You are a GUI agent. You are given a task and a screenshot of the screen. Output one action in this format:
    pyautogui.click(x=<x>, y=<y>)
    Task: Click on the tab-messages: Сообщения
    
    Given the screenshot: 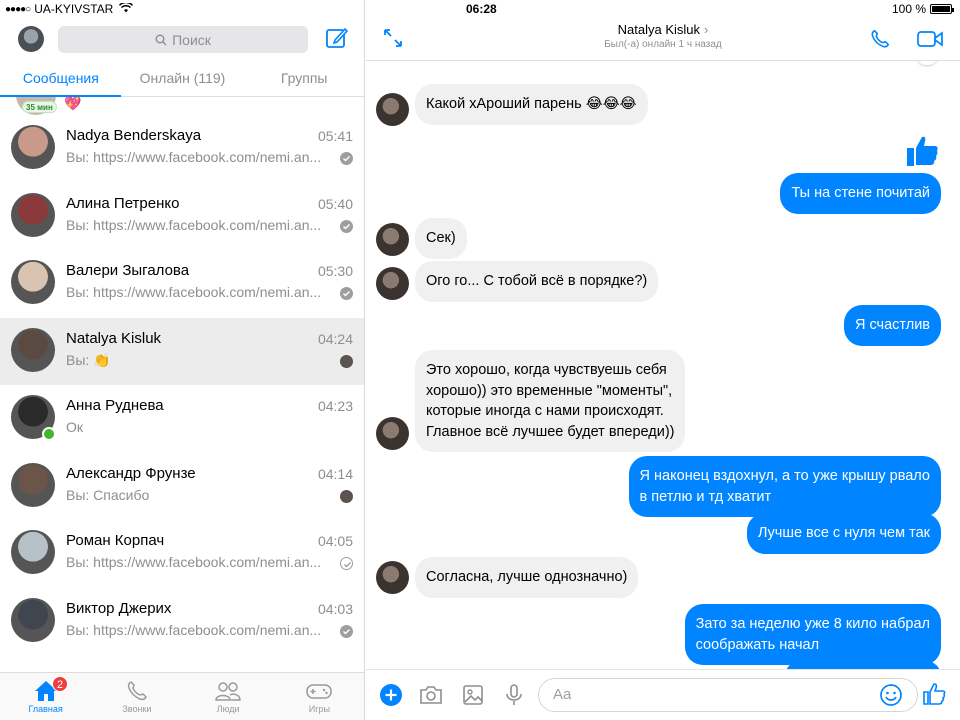 What is the action you would take?
    pyautogui.click(x=61, y=79)
    